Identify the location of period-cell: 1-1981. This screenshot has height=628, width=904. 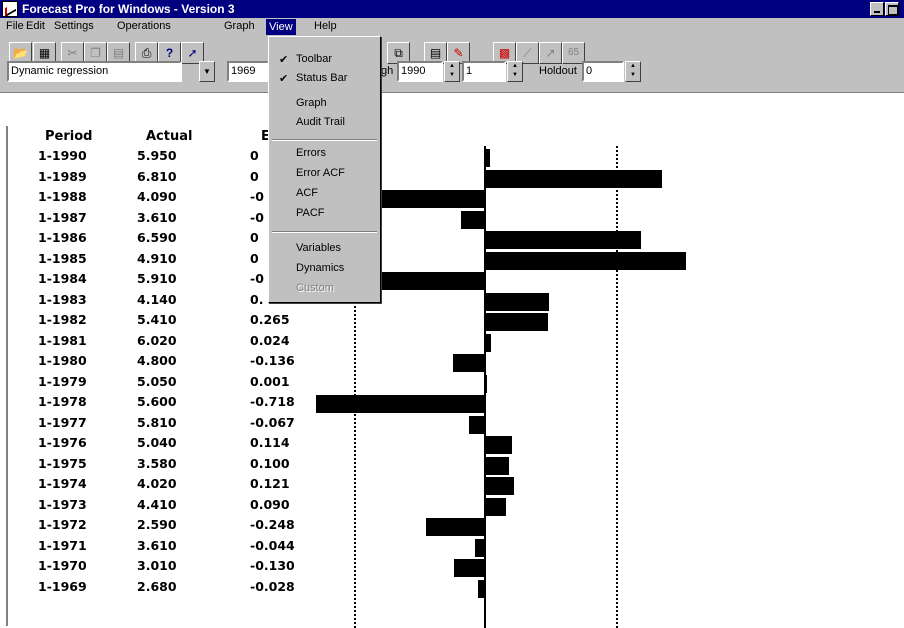
(62, 340).